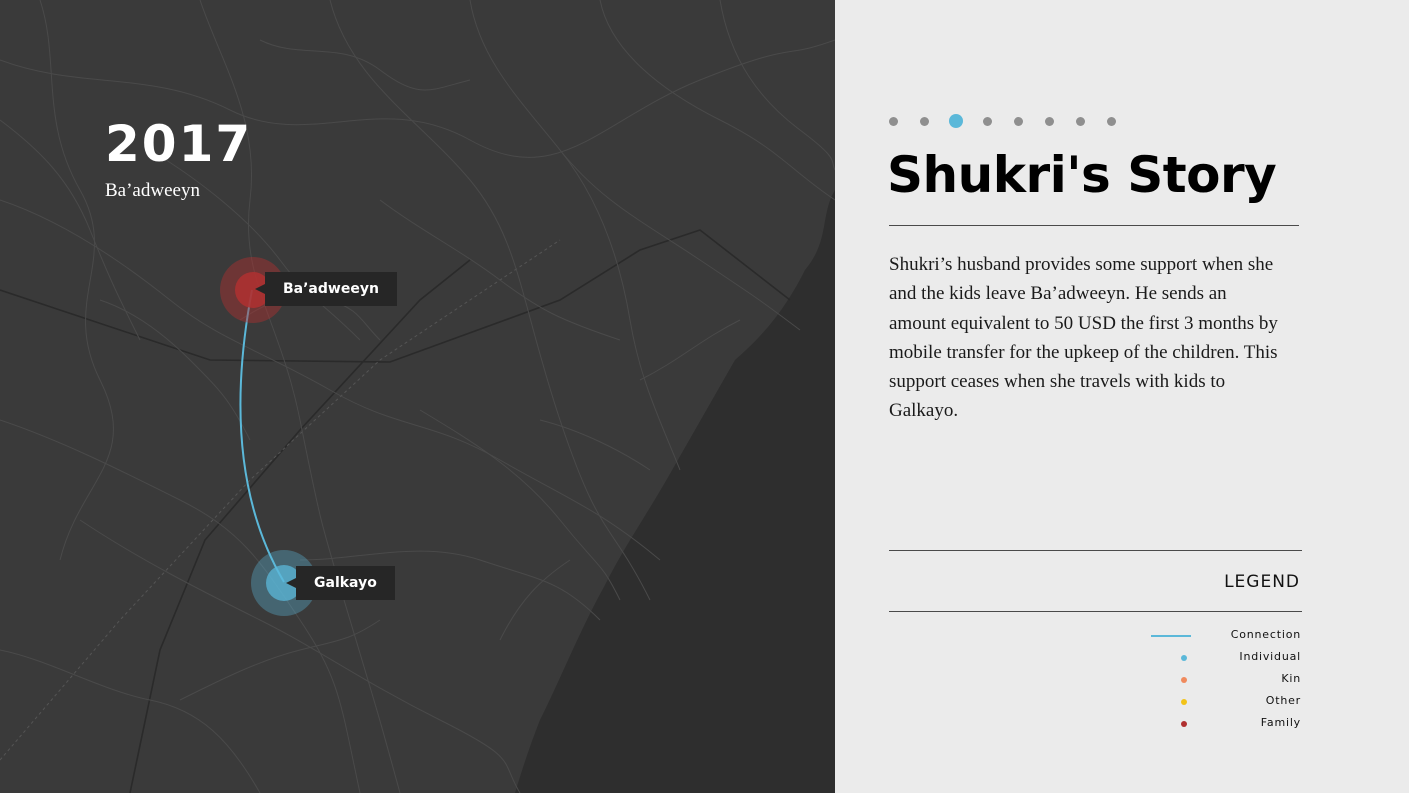 This screenshot has height=793, width=1409. What do you see at coordinates (1262, 582) in the screenshot?
I see `legend-title: LEGEND` at bounding box center [1262, 582].